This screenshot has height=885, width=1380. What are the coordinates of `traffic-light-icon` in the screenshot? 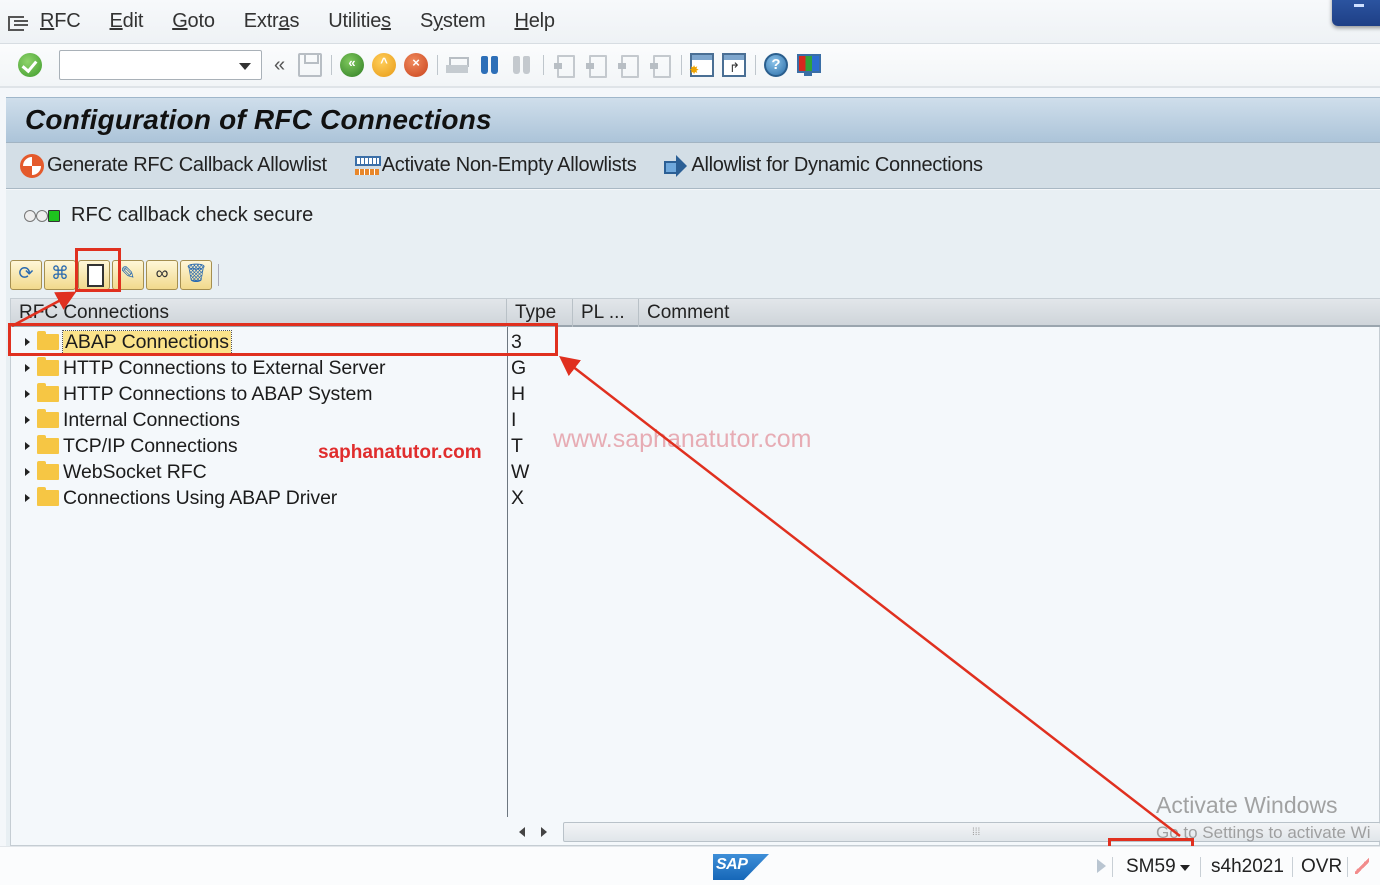 It's located at (44, 216).